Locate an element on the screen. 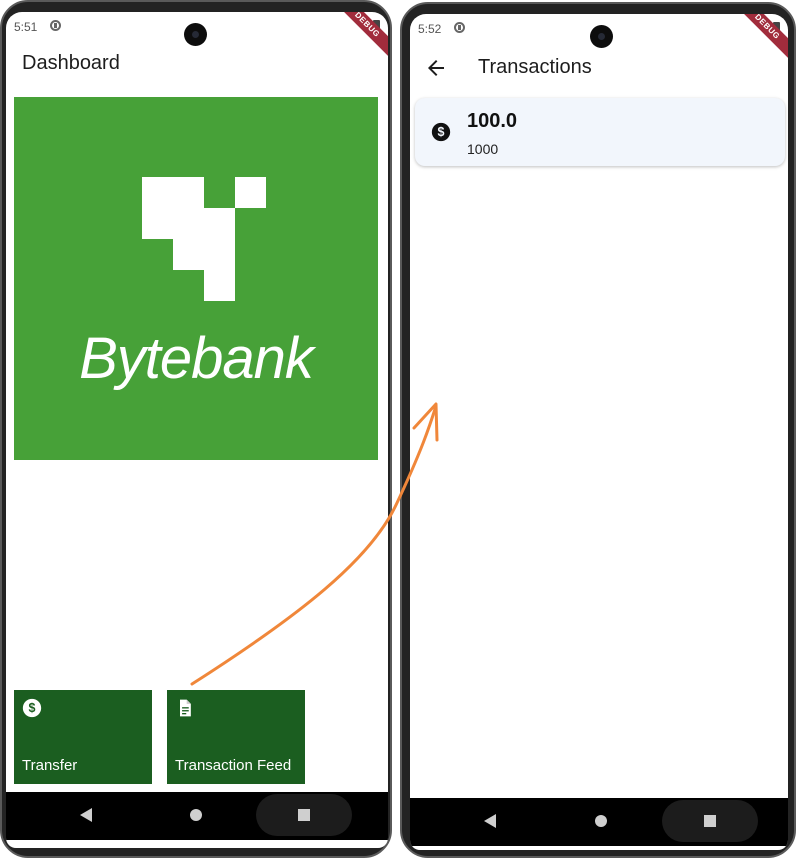 Image resolution: width=799 pixels, height=860 pixels. status-time: 5:52 is located at coordinates (430, 29).